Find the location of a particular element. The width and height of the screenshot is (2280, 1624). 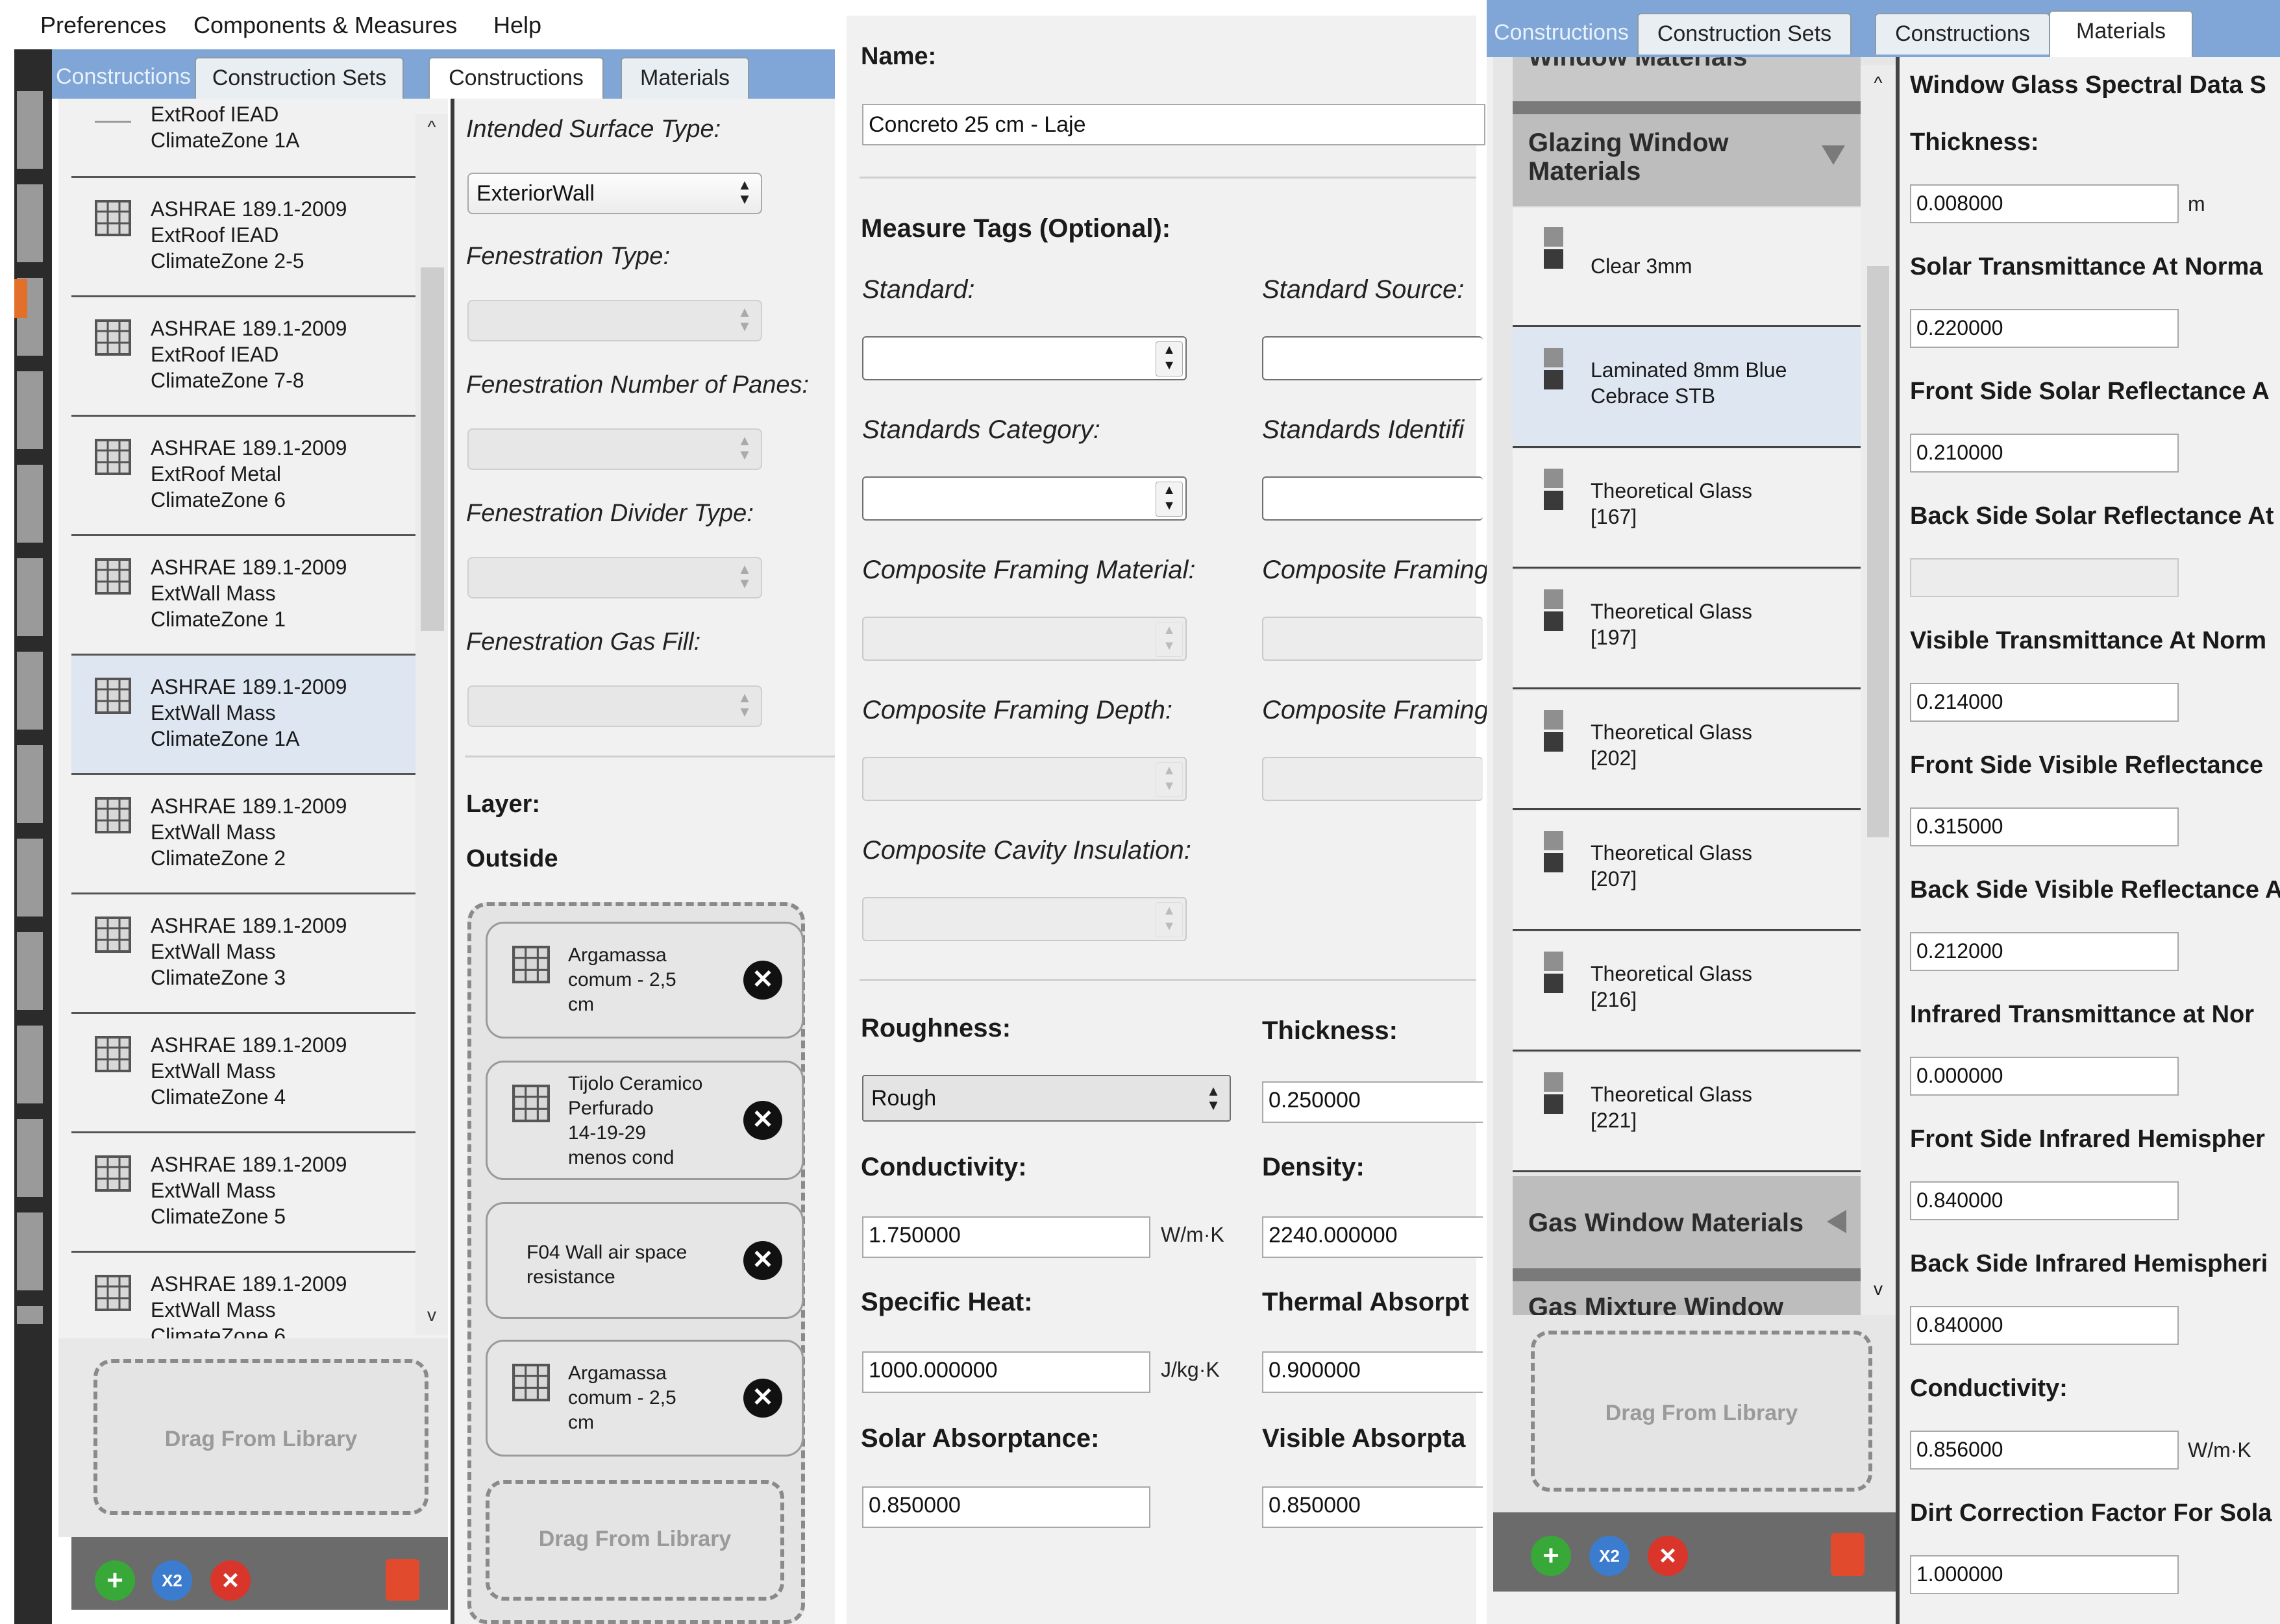

back-solar-reflectance-input is located at coordinates (2044, 577).